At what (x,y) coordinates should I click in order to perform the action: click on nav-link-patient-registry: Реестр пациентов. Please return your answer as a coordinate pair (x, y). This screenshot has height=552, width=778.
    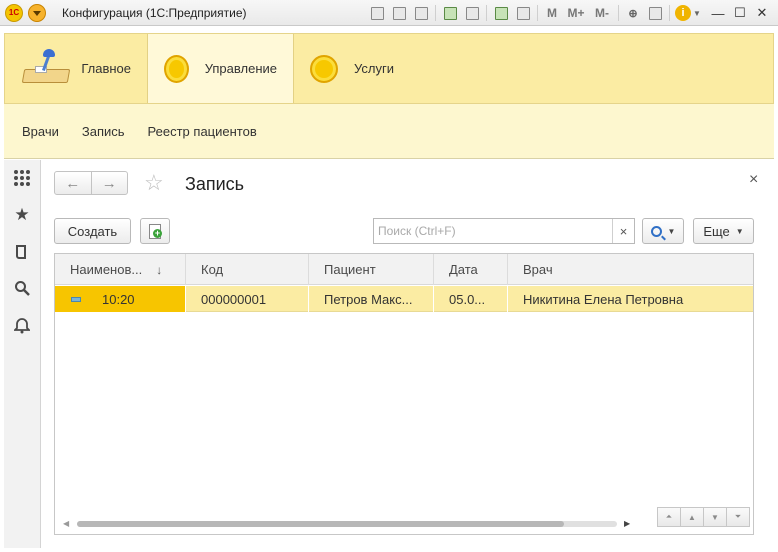
    Looking at the image, I should click on (202, 131).